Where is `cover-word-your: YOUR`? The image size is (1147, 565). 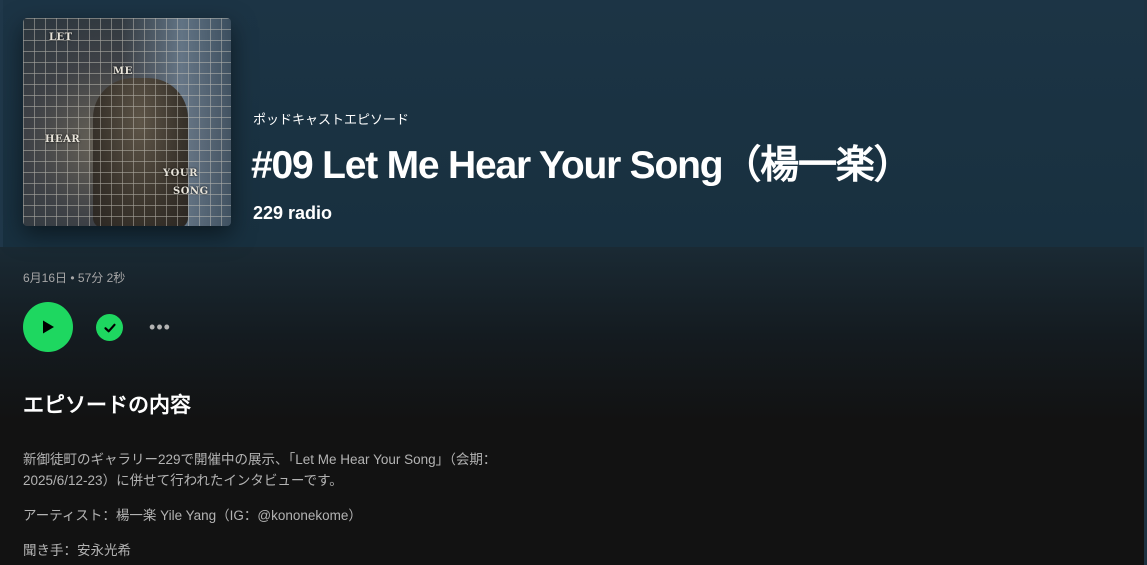
cover-word-your: YOUR is located at coordinates (180, 173).